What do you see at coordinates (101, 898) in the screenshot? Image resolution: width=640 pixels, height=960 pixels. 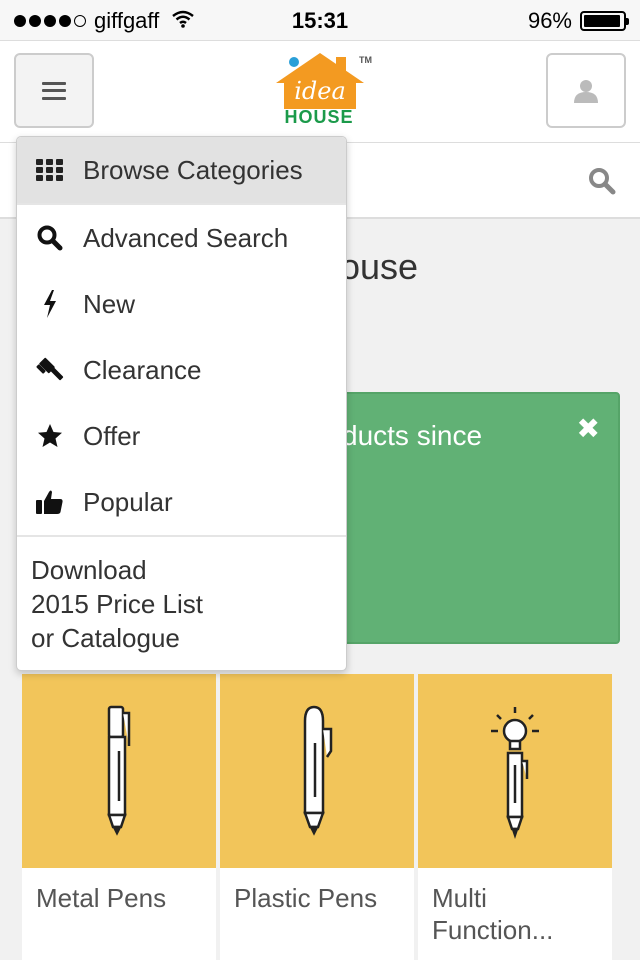 I see `tile-label: Metal Pens` at bounding box center [101, 898].